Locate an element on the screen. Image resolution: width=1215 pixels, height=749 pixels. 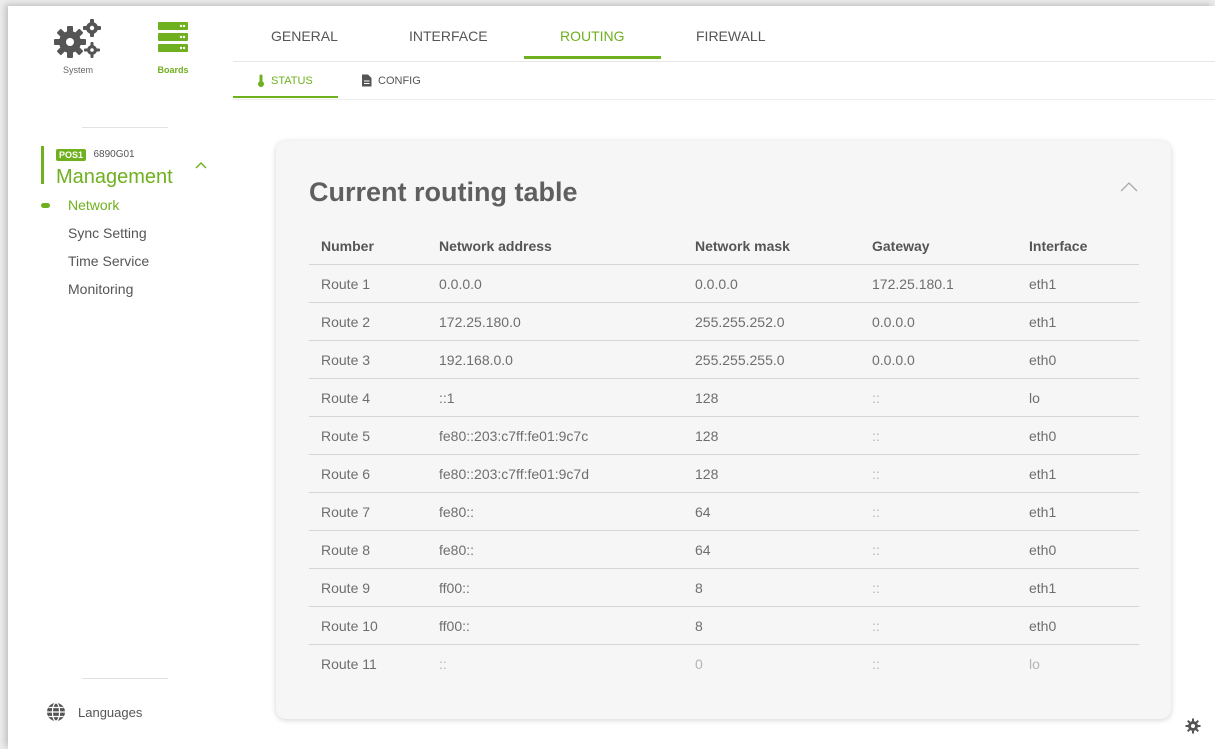
route-number: Route 5 is located at coordinates (368, 435).